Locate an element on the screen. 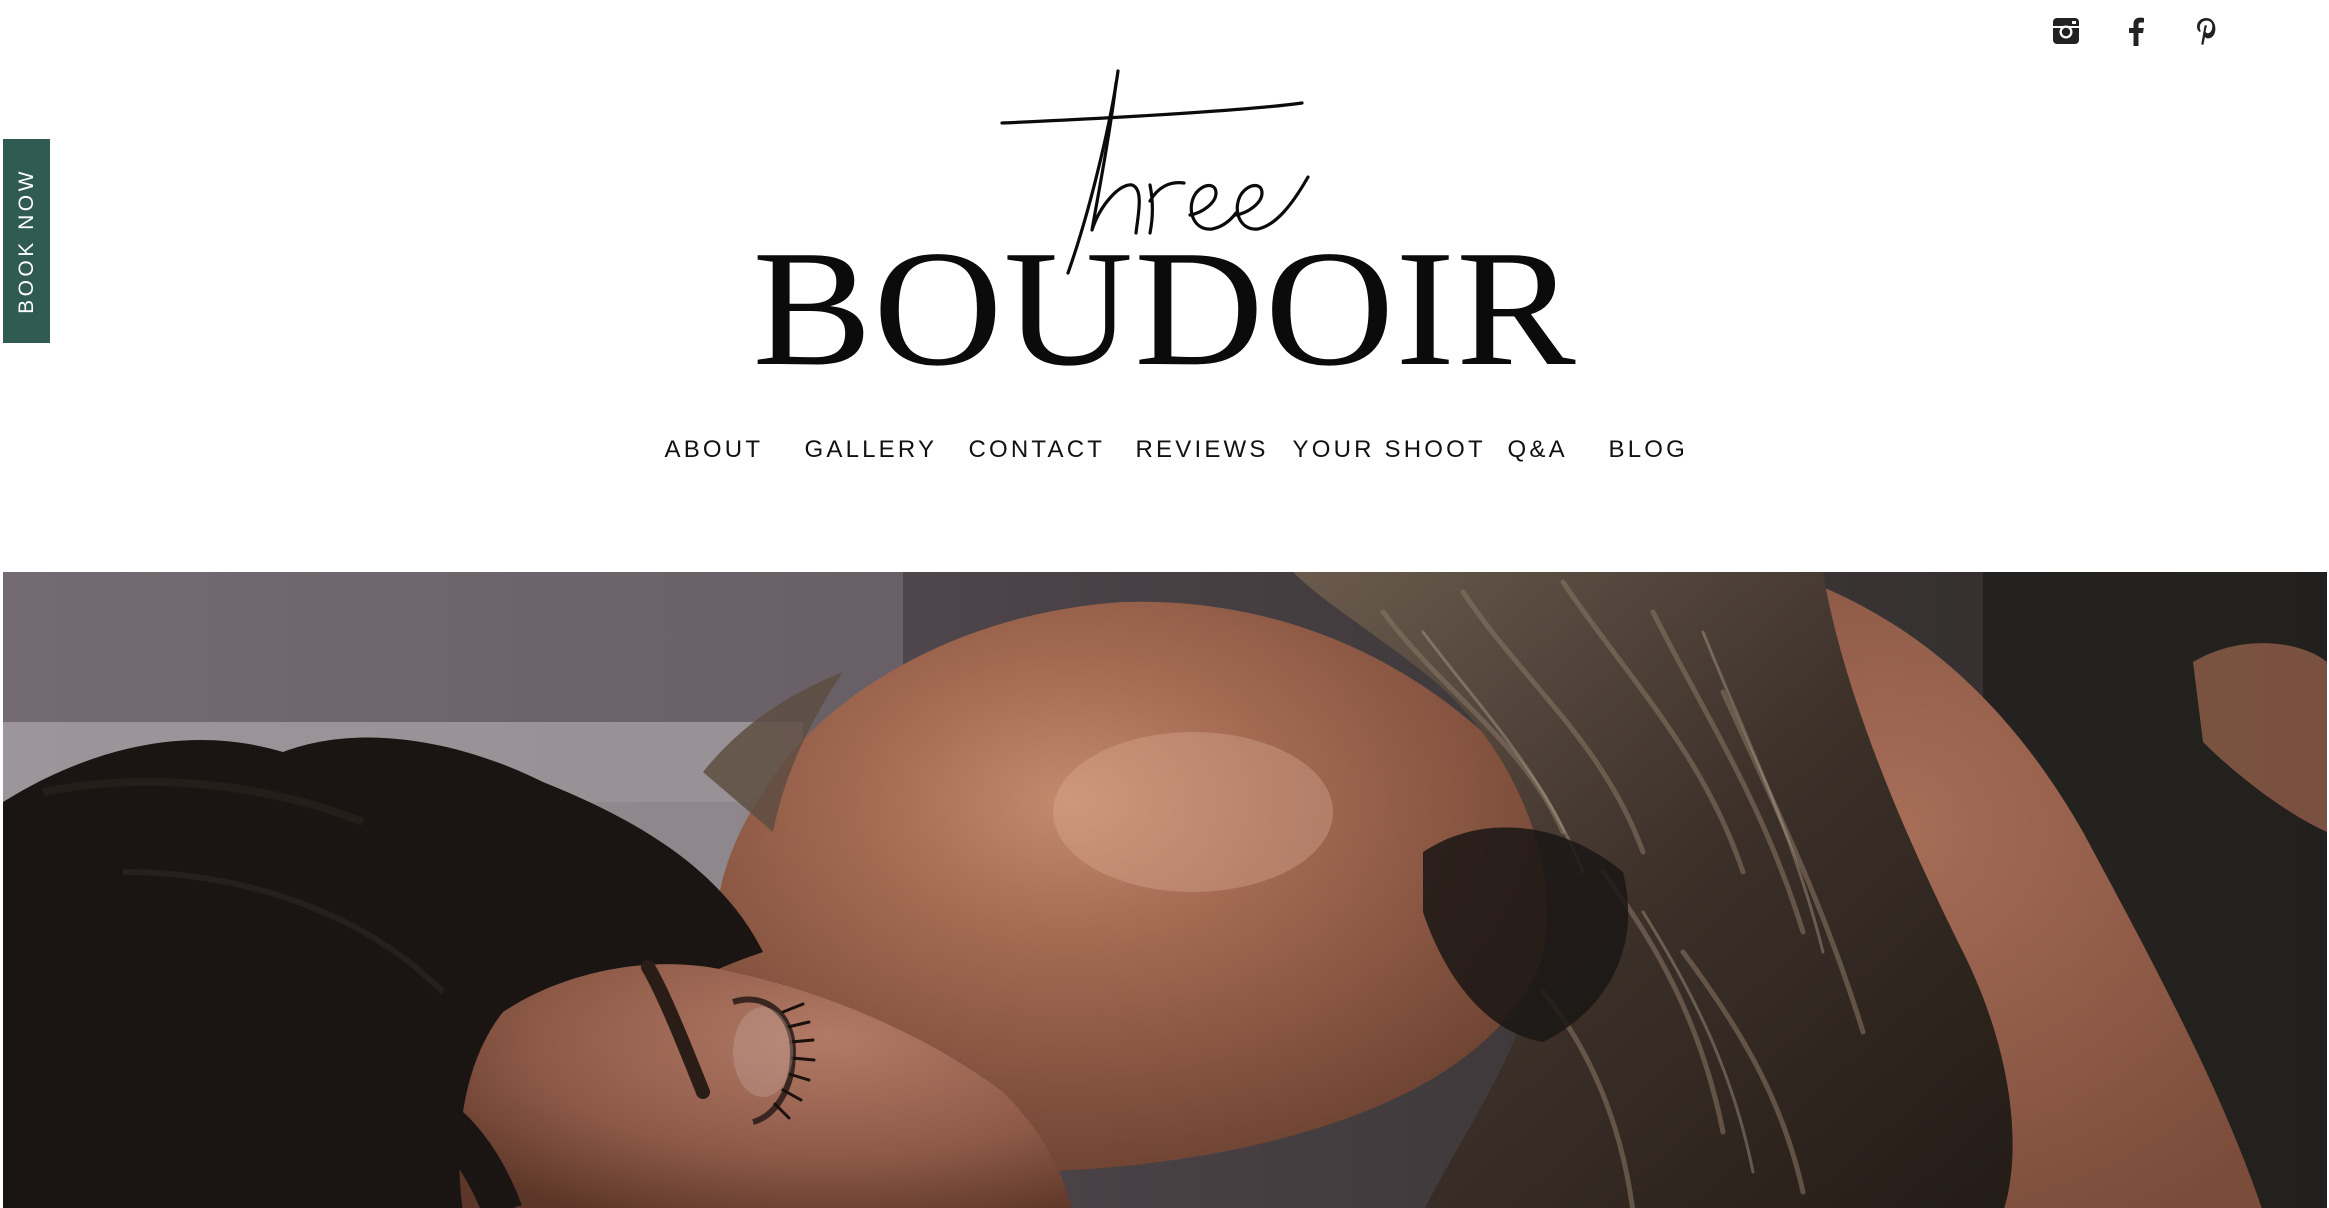  logo-wordmark: BOUDOIR is located at coordinates (1165, 308).